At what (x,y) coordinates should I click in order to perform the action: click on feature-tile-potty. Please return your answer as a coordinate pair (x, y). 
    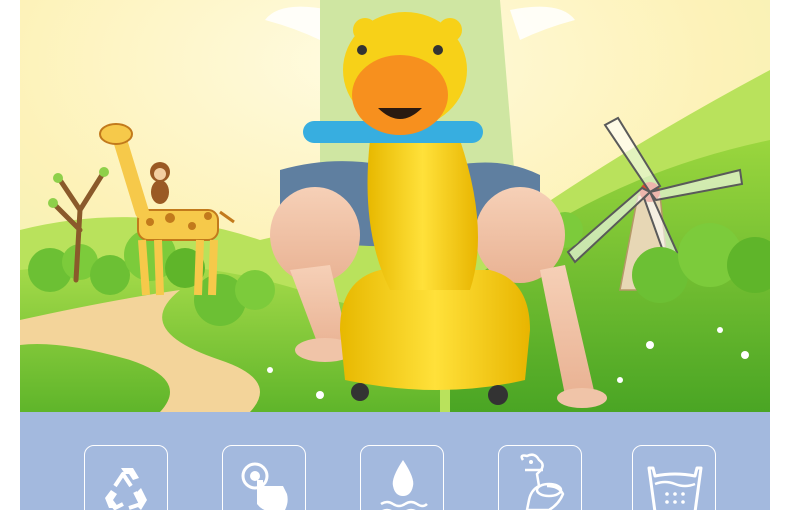
    Looking at the image, I should click on (540, 477).